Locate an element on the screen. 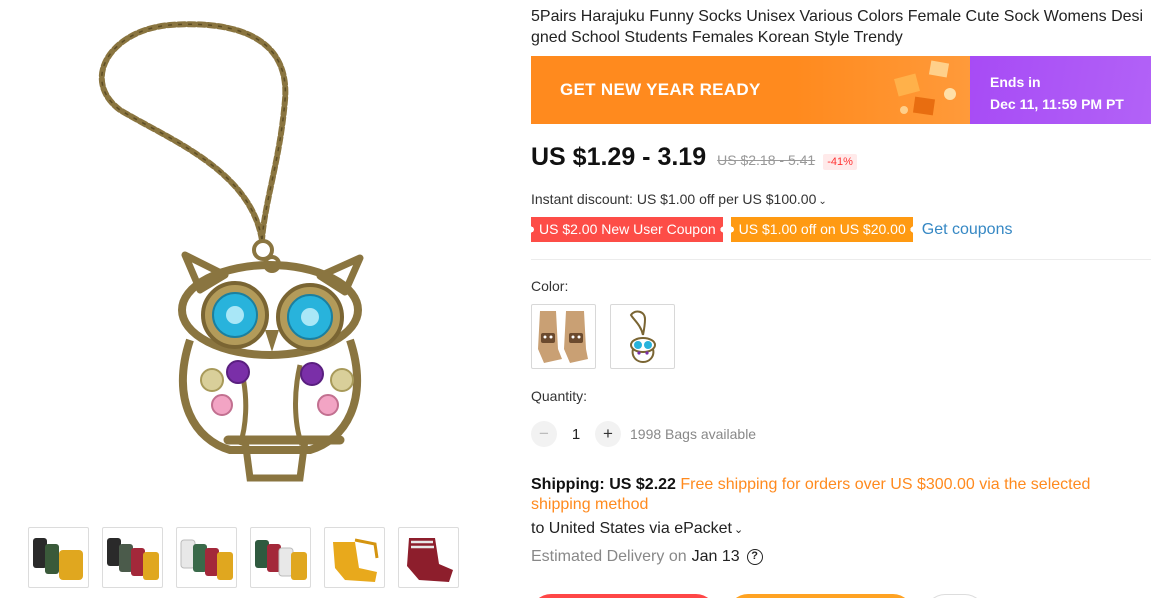 This screenshot has height=598, width=1166. gift-boxes-icon is located at coordinates (925, 88).